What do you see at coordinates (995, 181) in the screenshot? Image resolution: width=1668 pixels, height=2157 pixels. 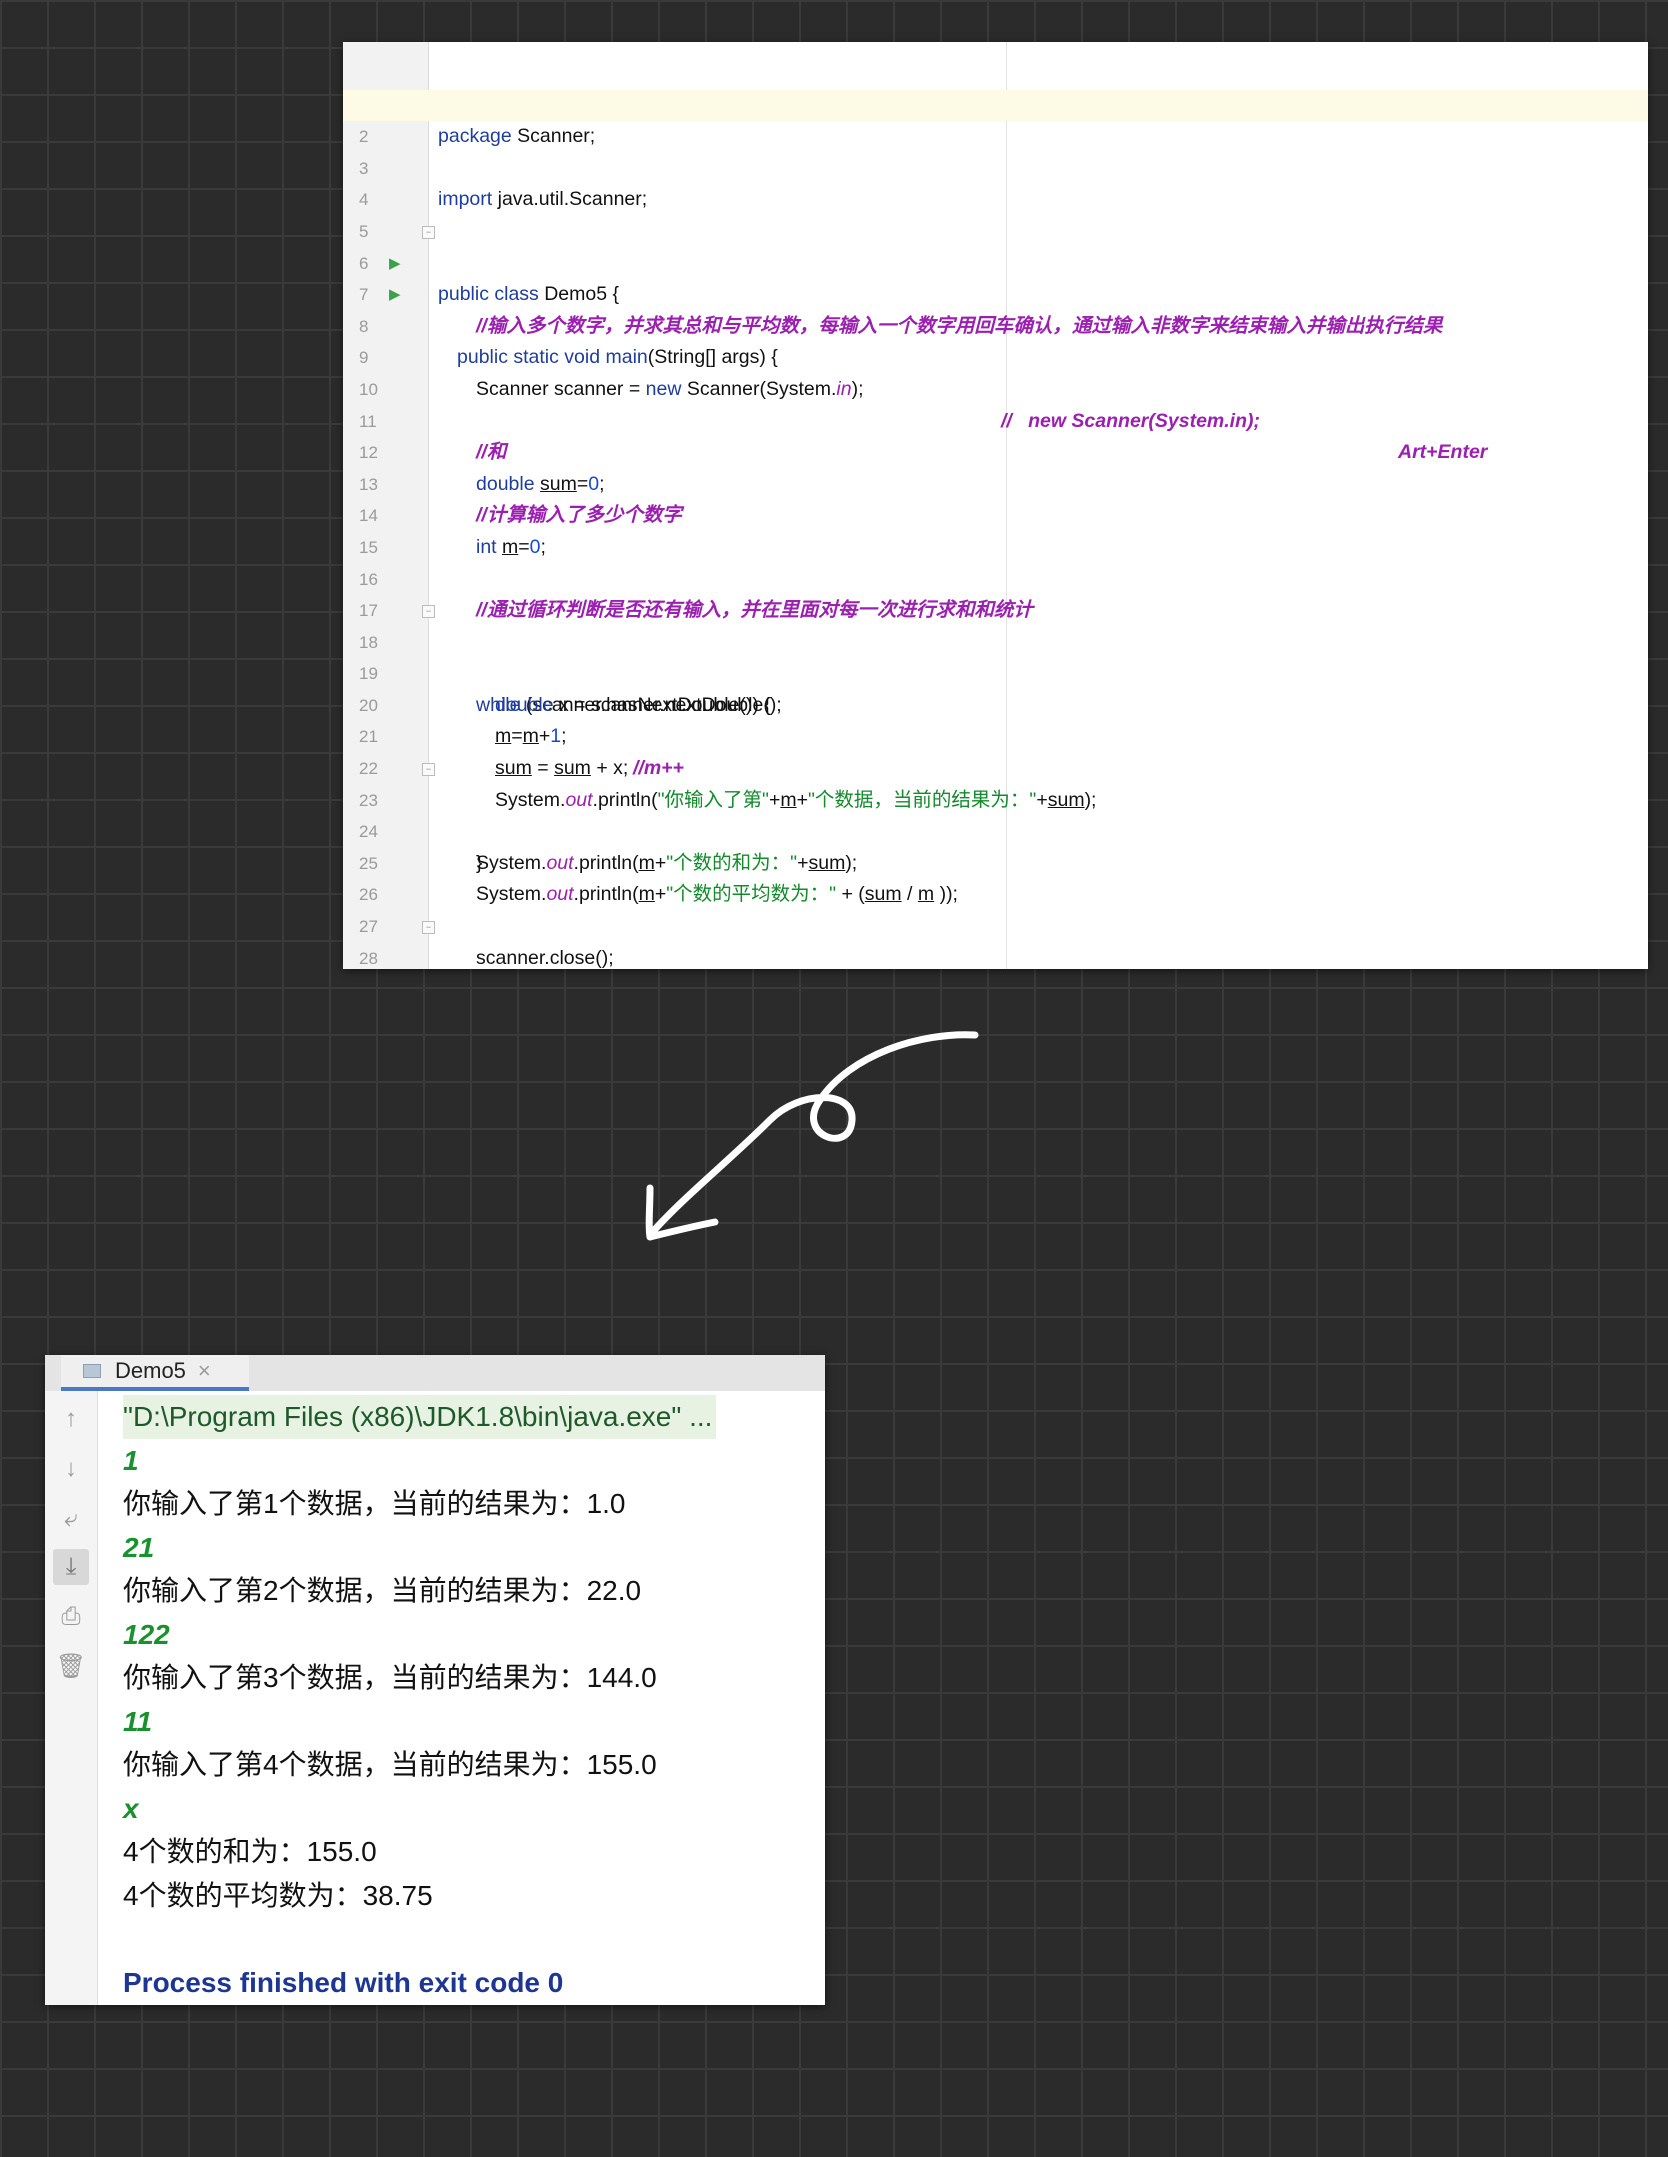 I see `code-line-4: 4` at bounding box center [995, 181].